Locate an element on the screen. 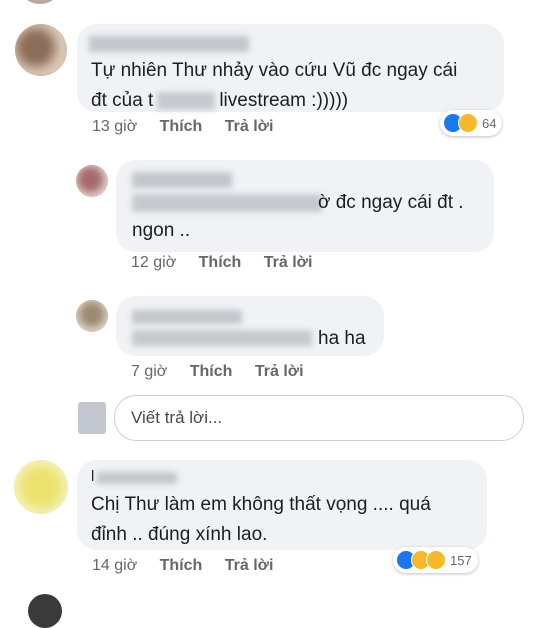  comment-text-line: Chị Thư làm em không thất vọng .... quá is located at coordinates (261, 504).